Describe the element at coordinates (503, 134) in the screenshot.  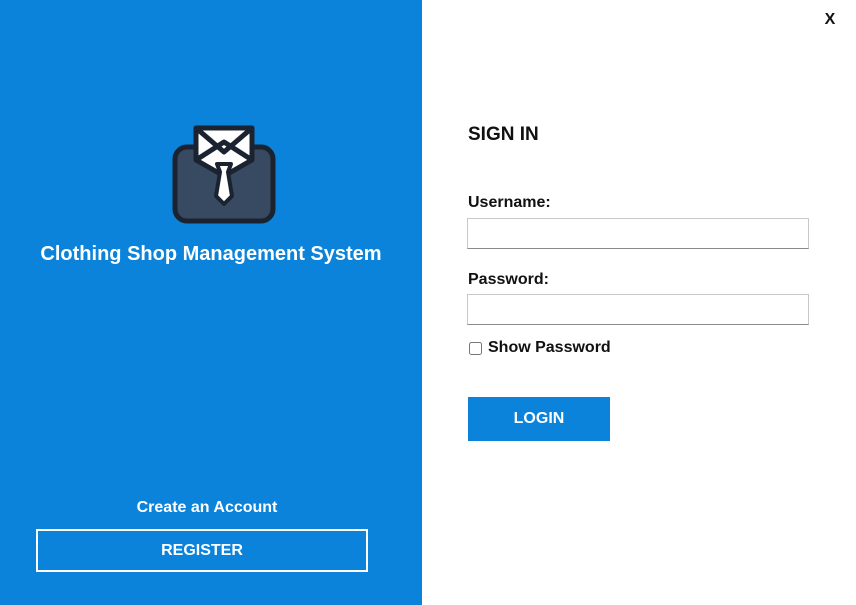
I see `sign-in-title: SIGN IN` at that location.